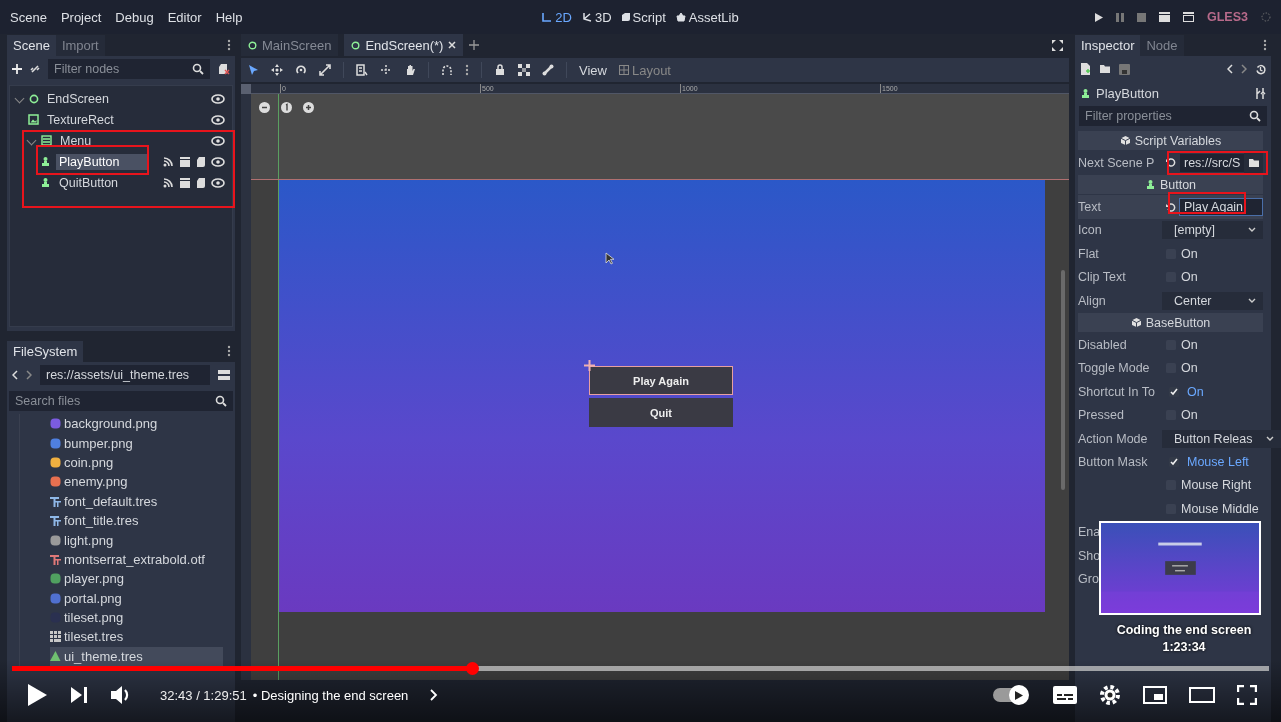 Image resolution: width=1281 pixels, height=722 pixels. Describe the element at coordinates (17, 69) in the screenshot. I see `add-icon` at that location.